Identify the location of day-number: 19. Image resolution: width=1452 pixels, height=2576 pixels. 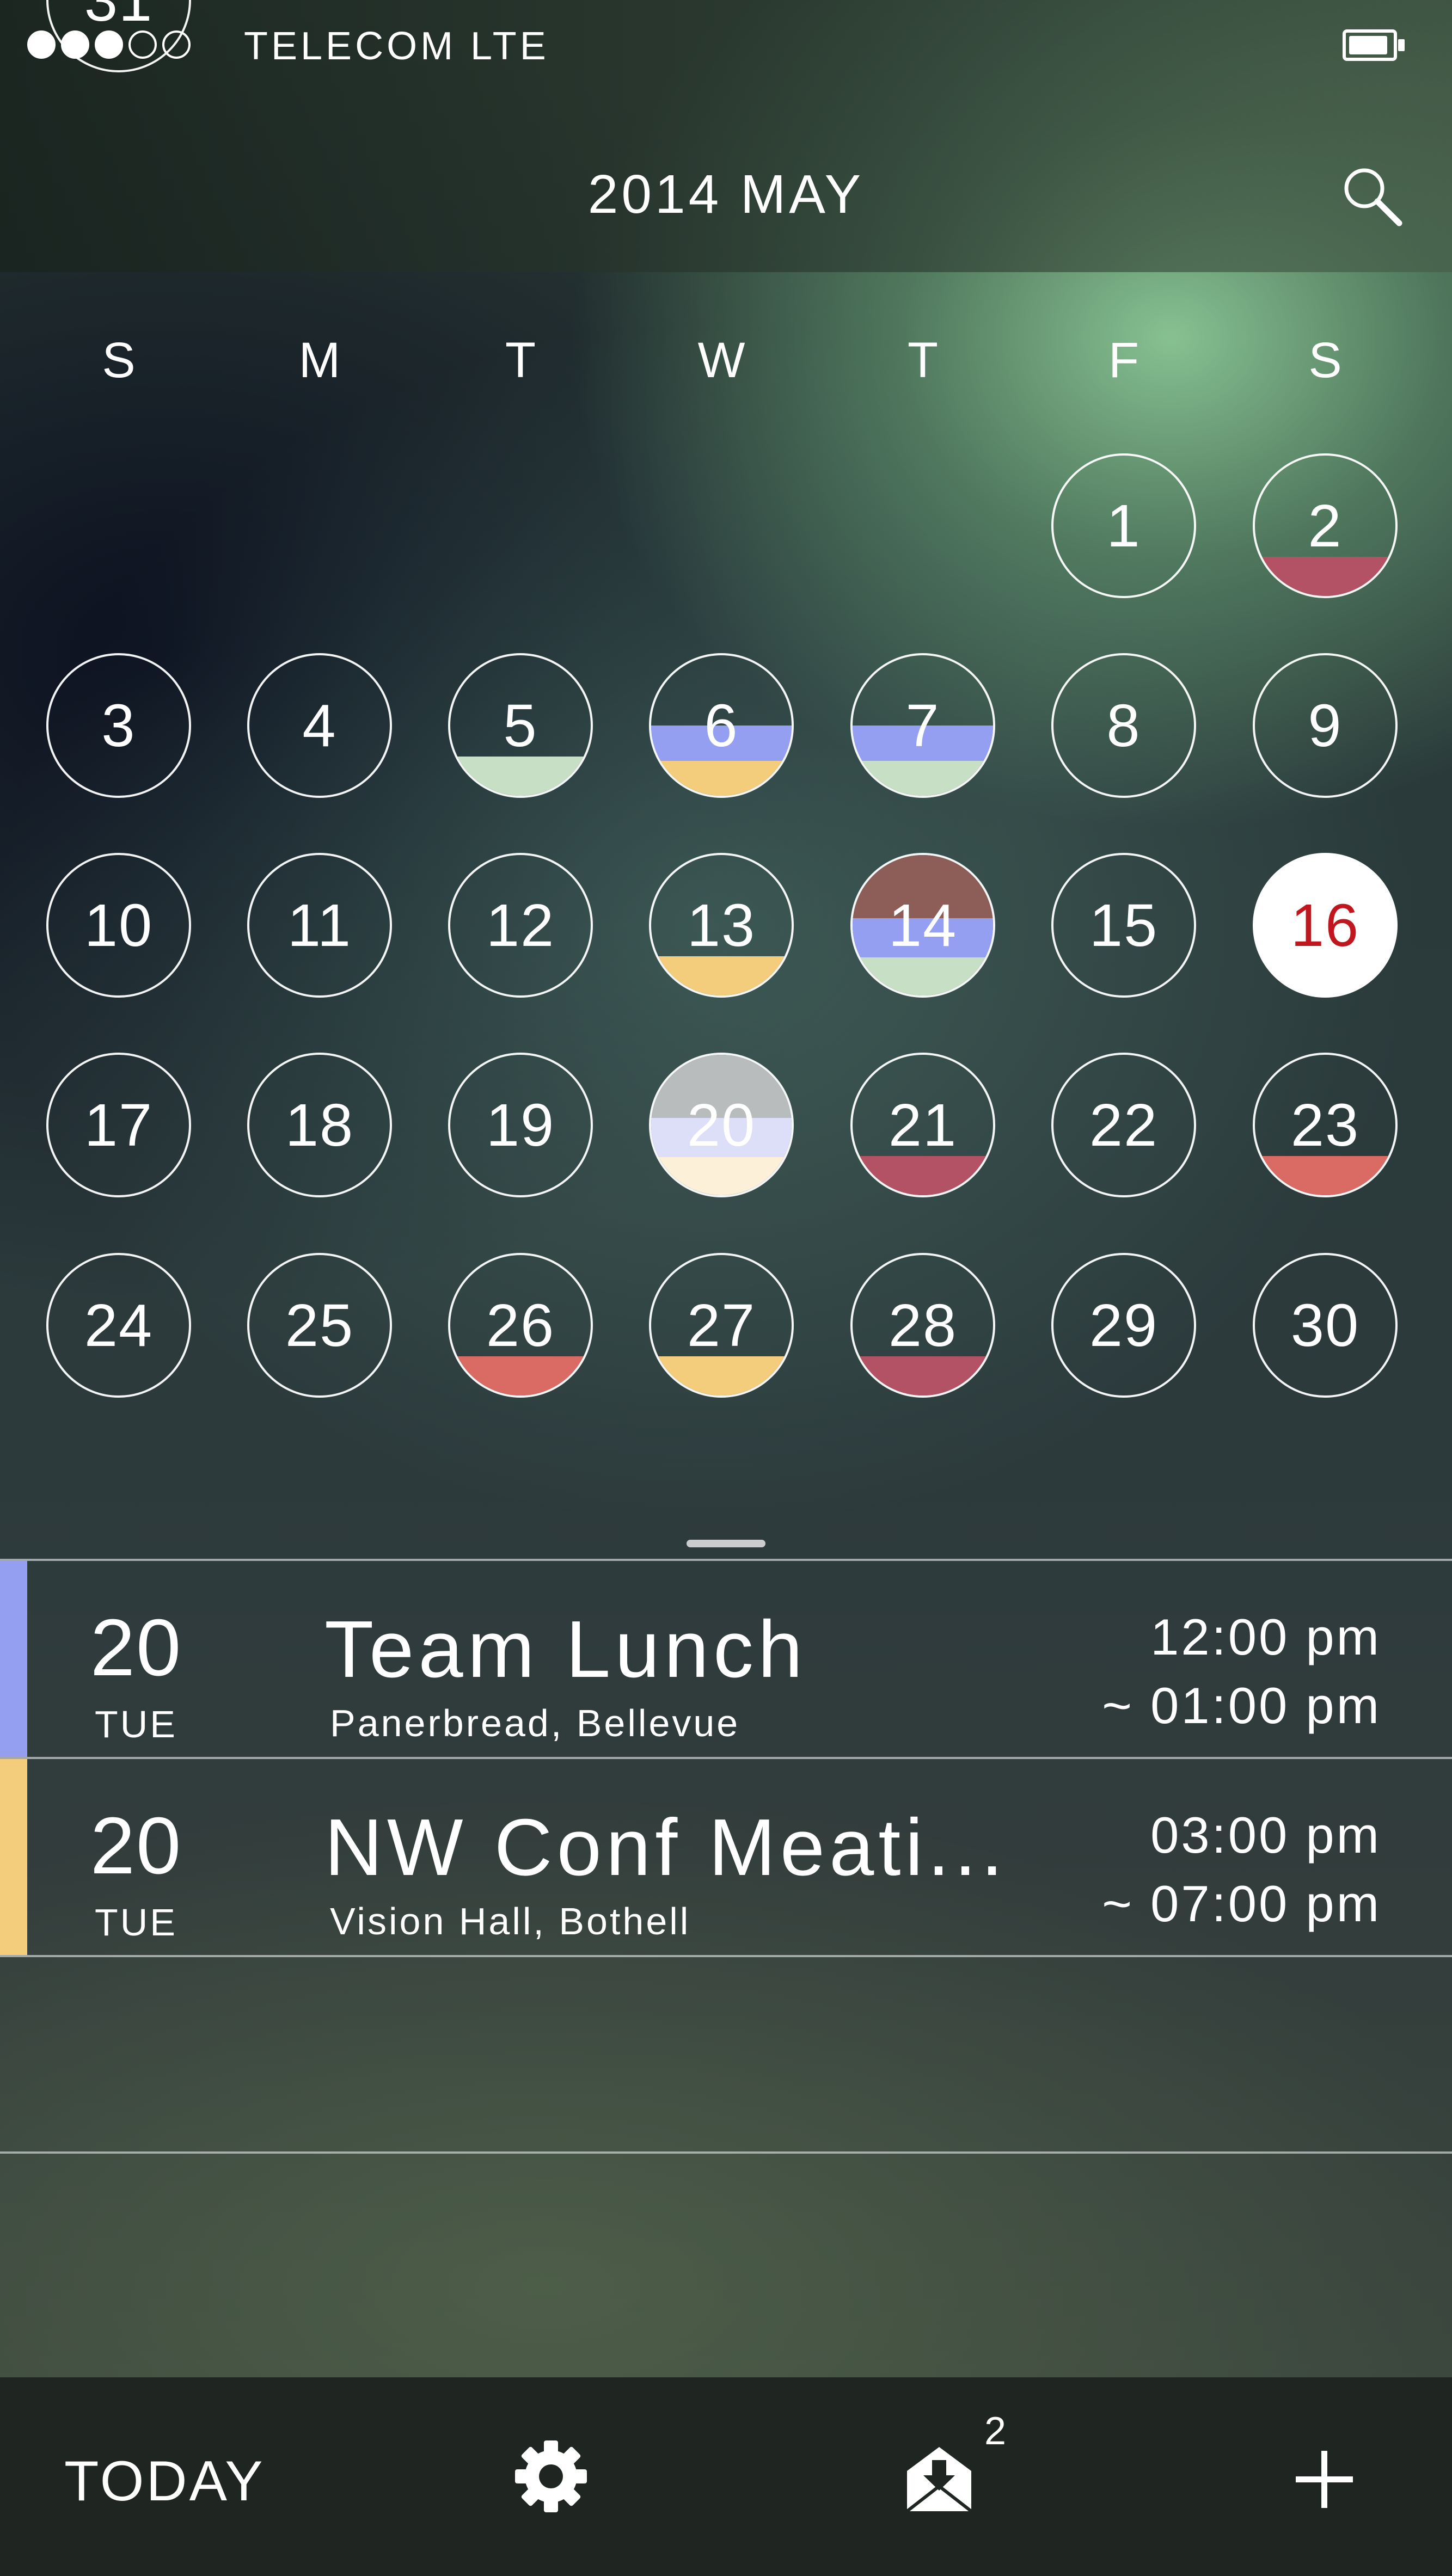
(520, 1125).